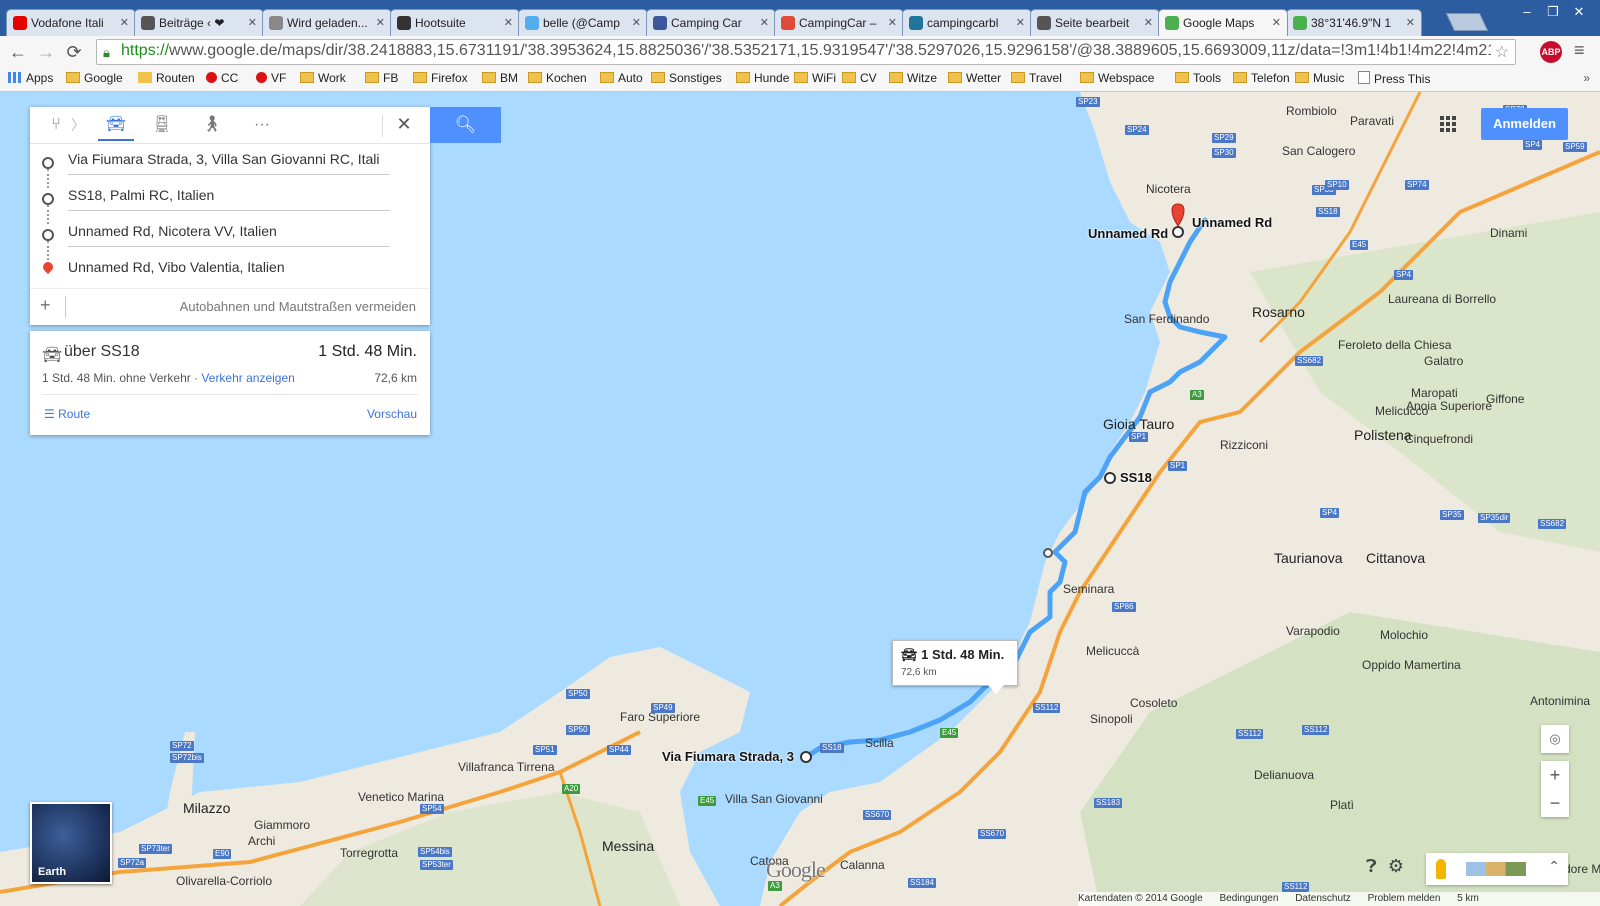 Image resolution: width=1600 pixels, height=906 pixels. What do you see at coordinates (229, 195) in the screenshot?
I see `waypoint-input-2: SS18, Palmi RC, Italien` at bounding box center [229, 195].